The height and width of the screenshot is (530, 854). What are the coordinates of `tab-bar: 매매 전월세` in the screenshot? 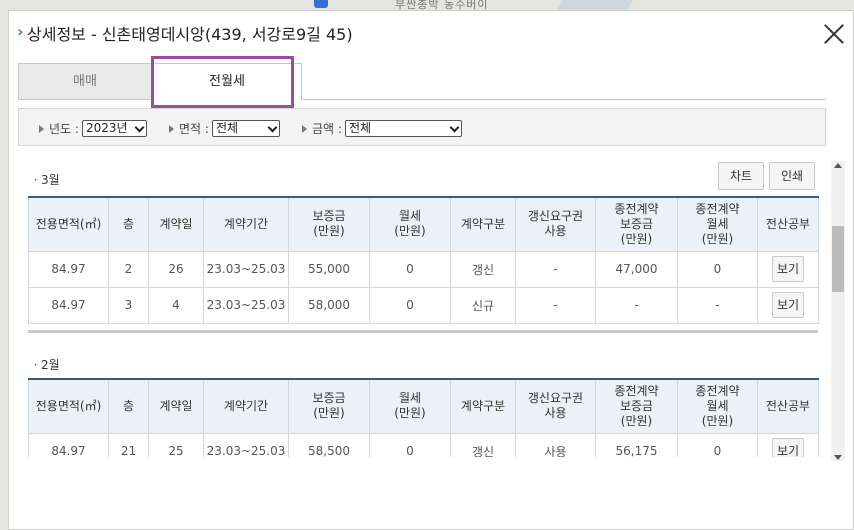 It's located at (422, 82).